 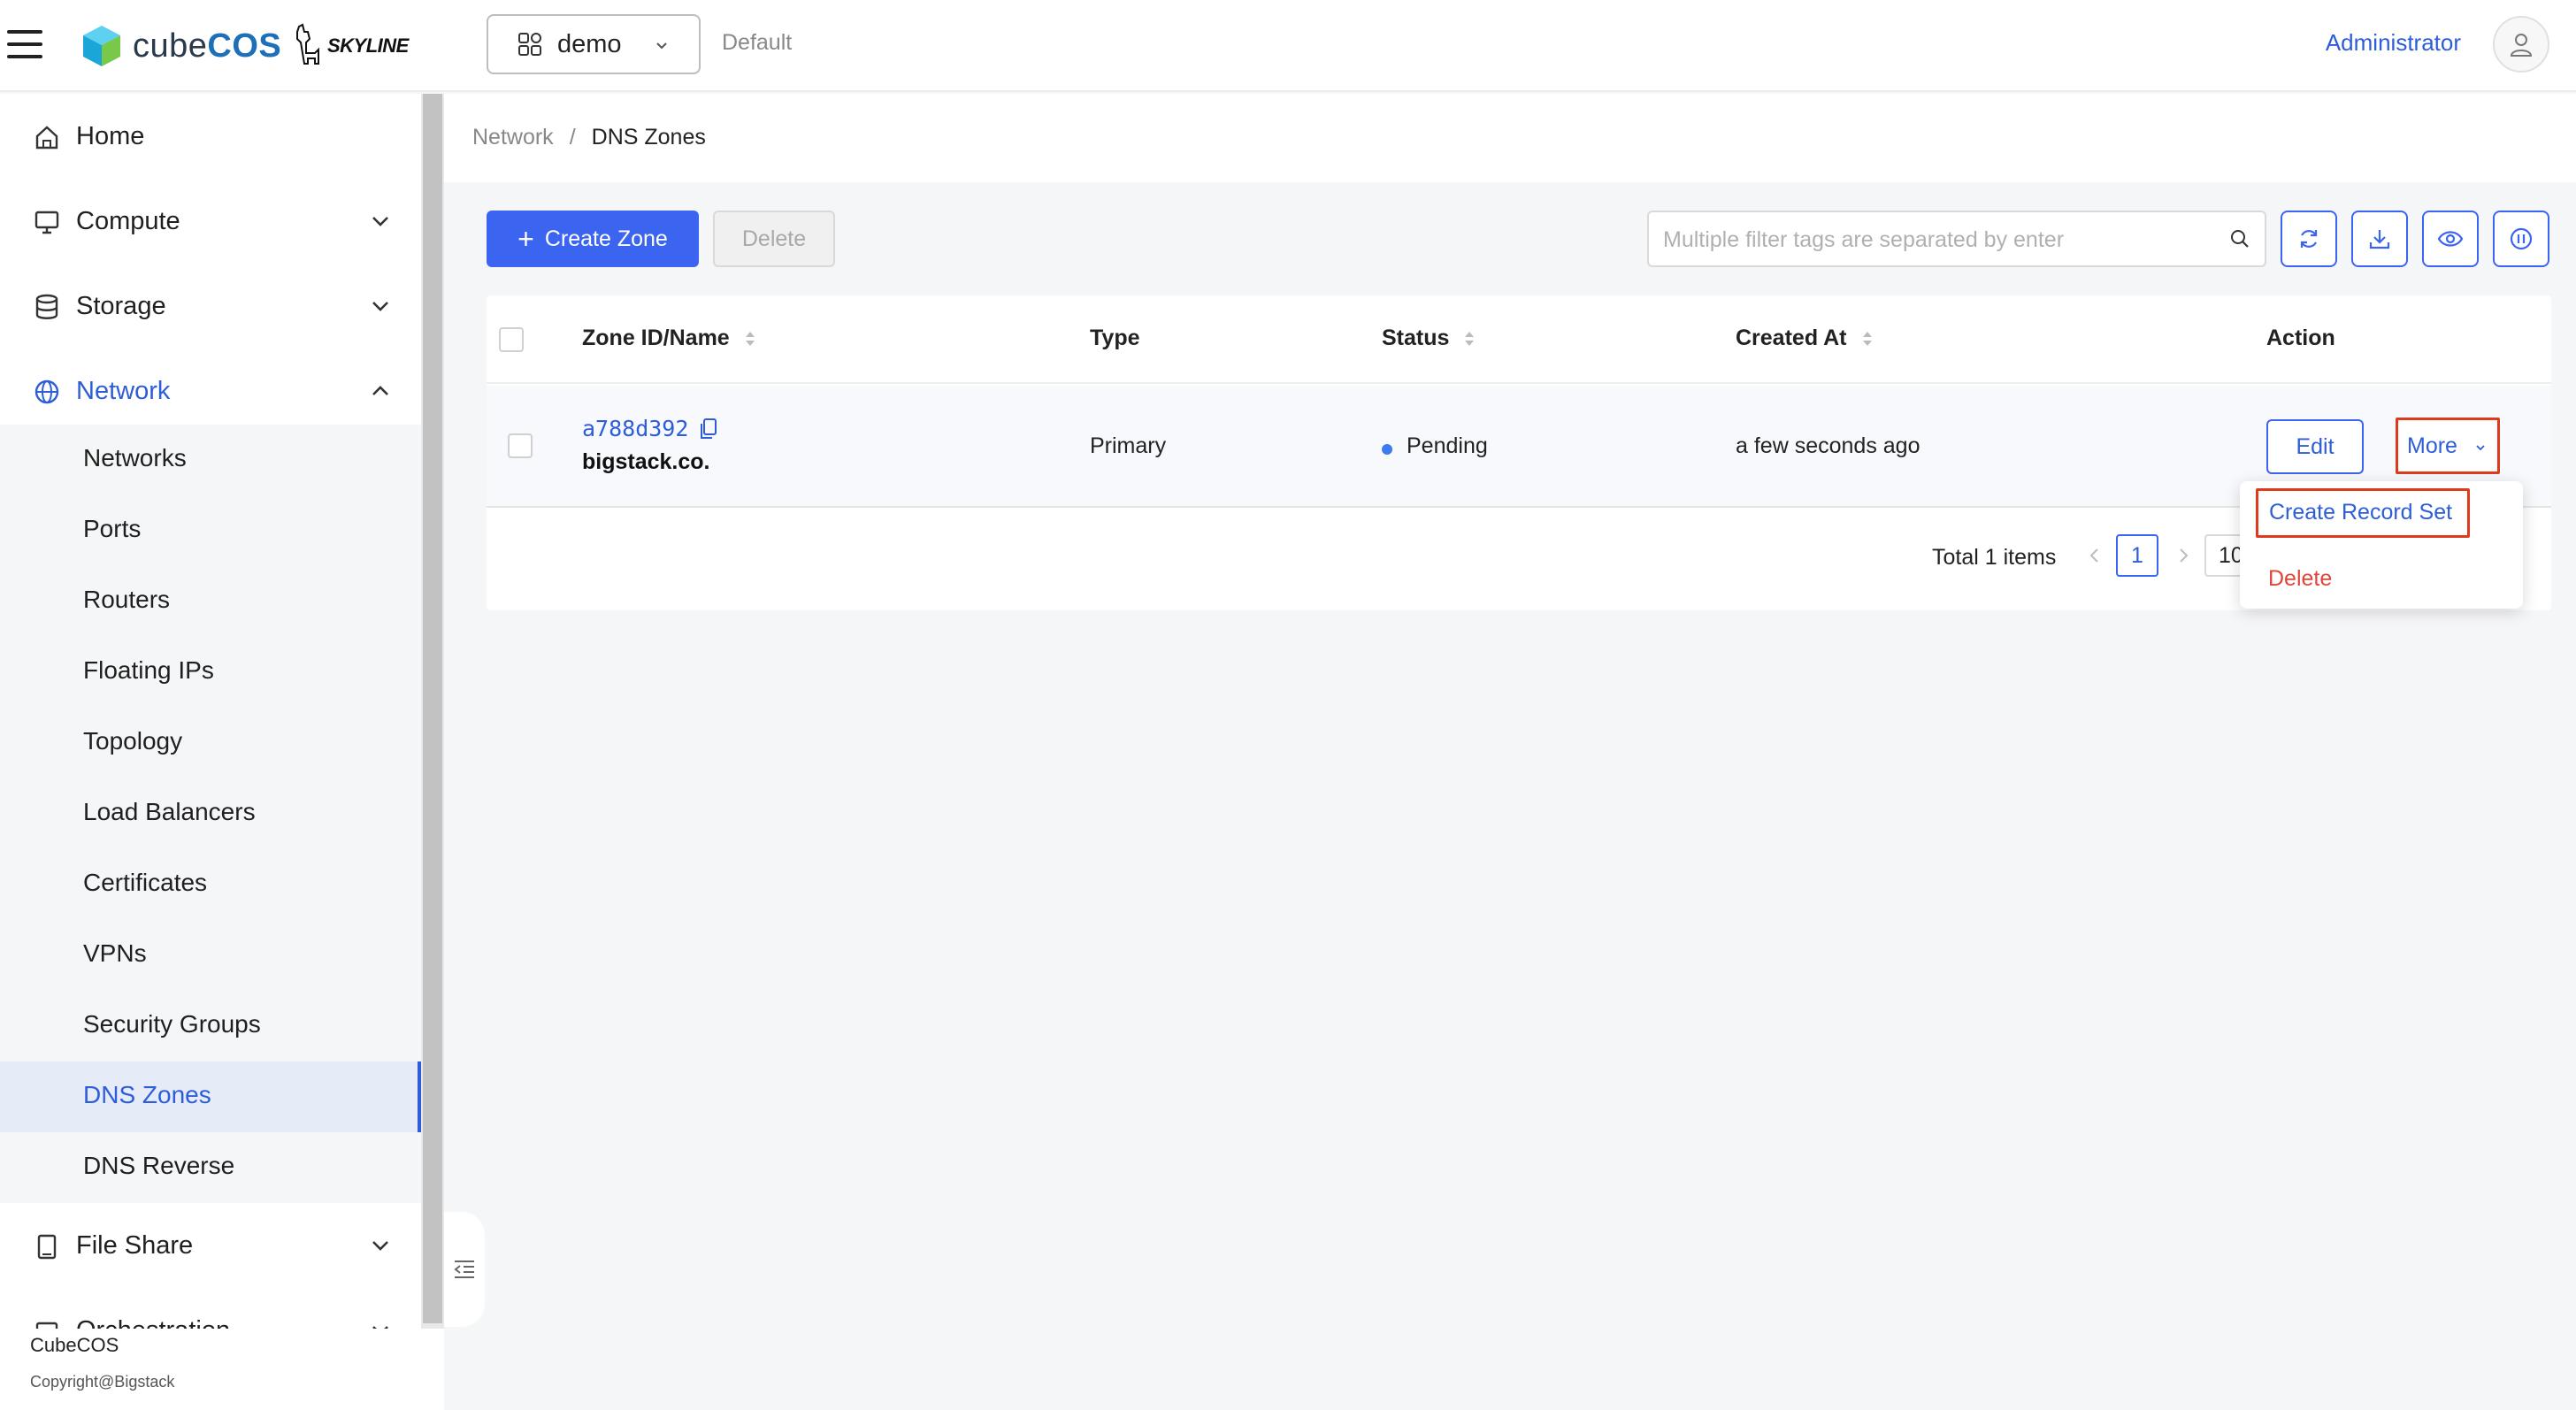 I want to click on brand-bold-text: COS, so click(x=244, y=46).